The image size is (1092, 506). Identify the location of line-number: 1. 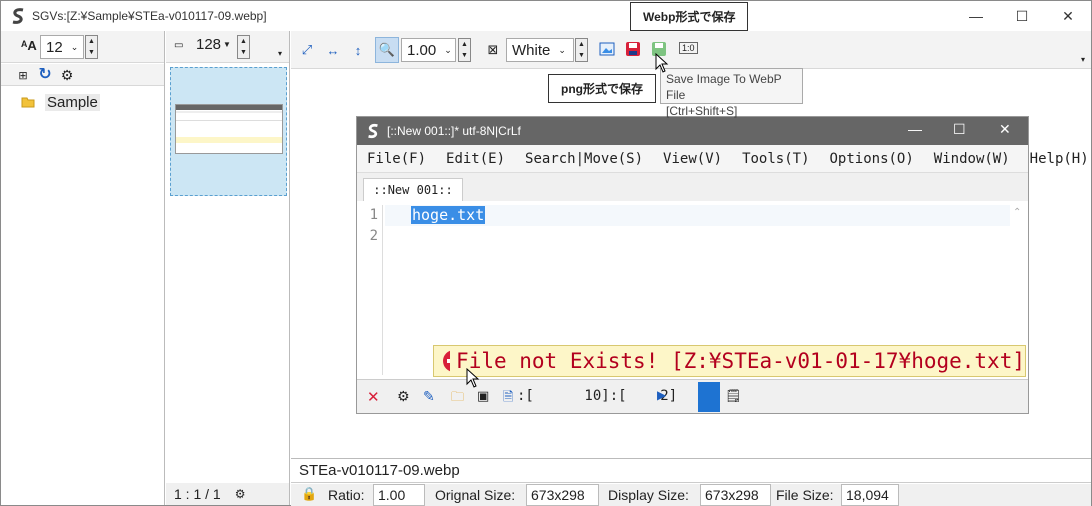
(373, 215).